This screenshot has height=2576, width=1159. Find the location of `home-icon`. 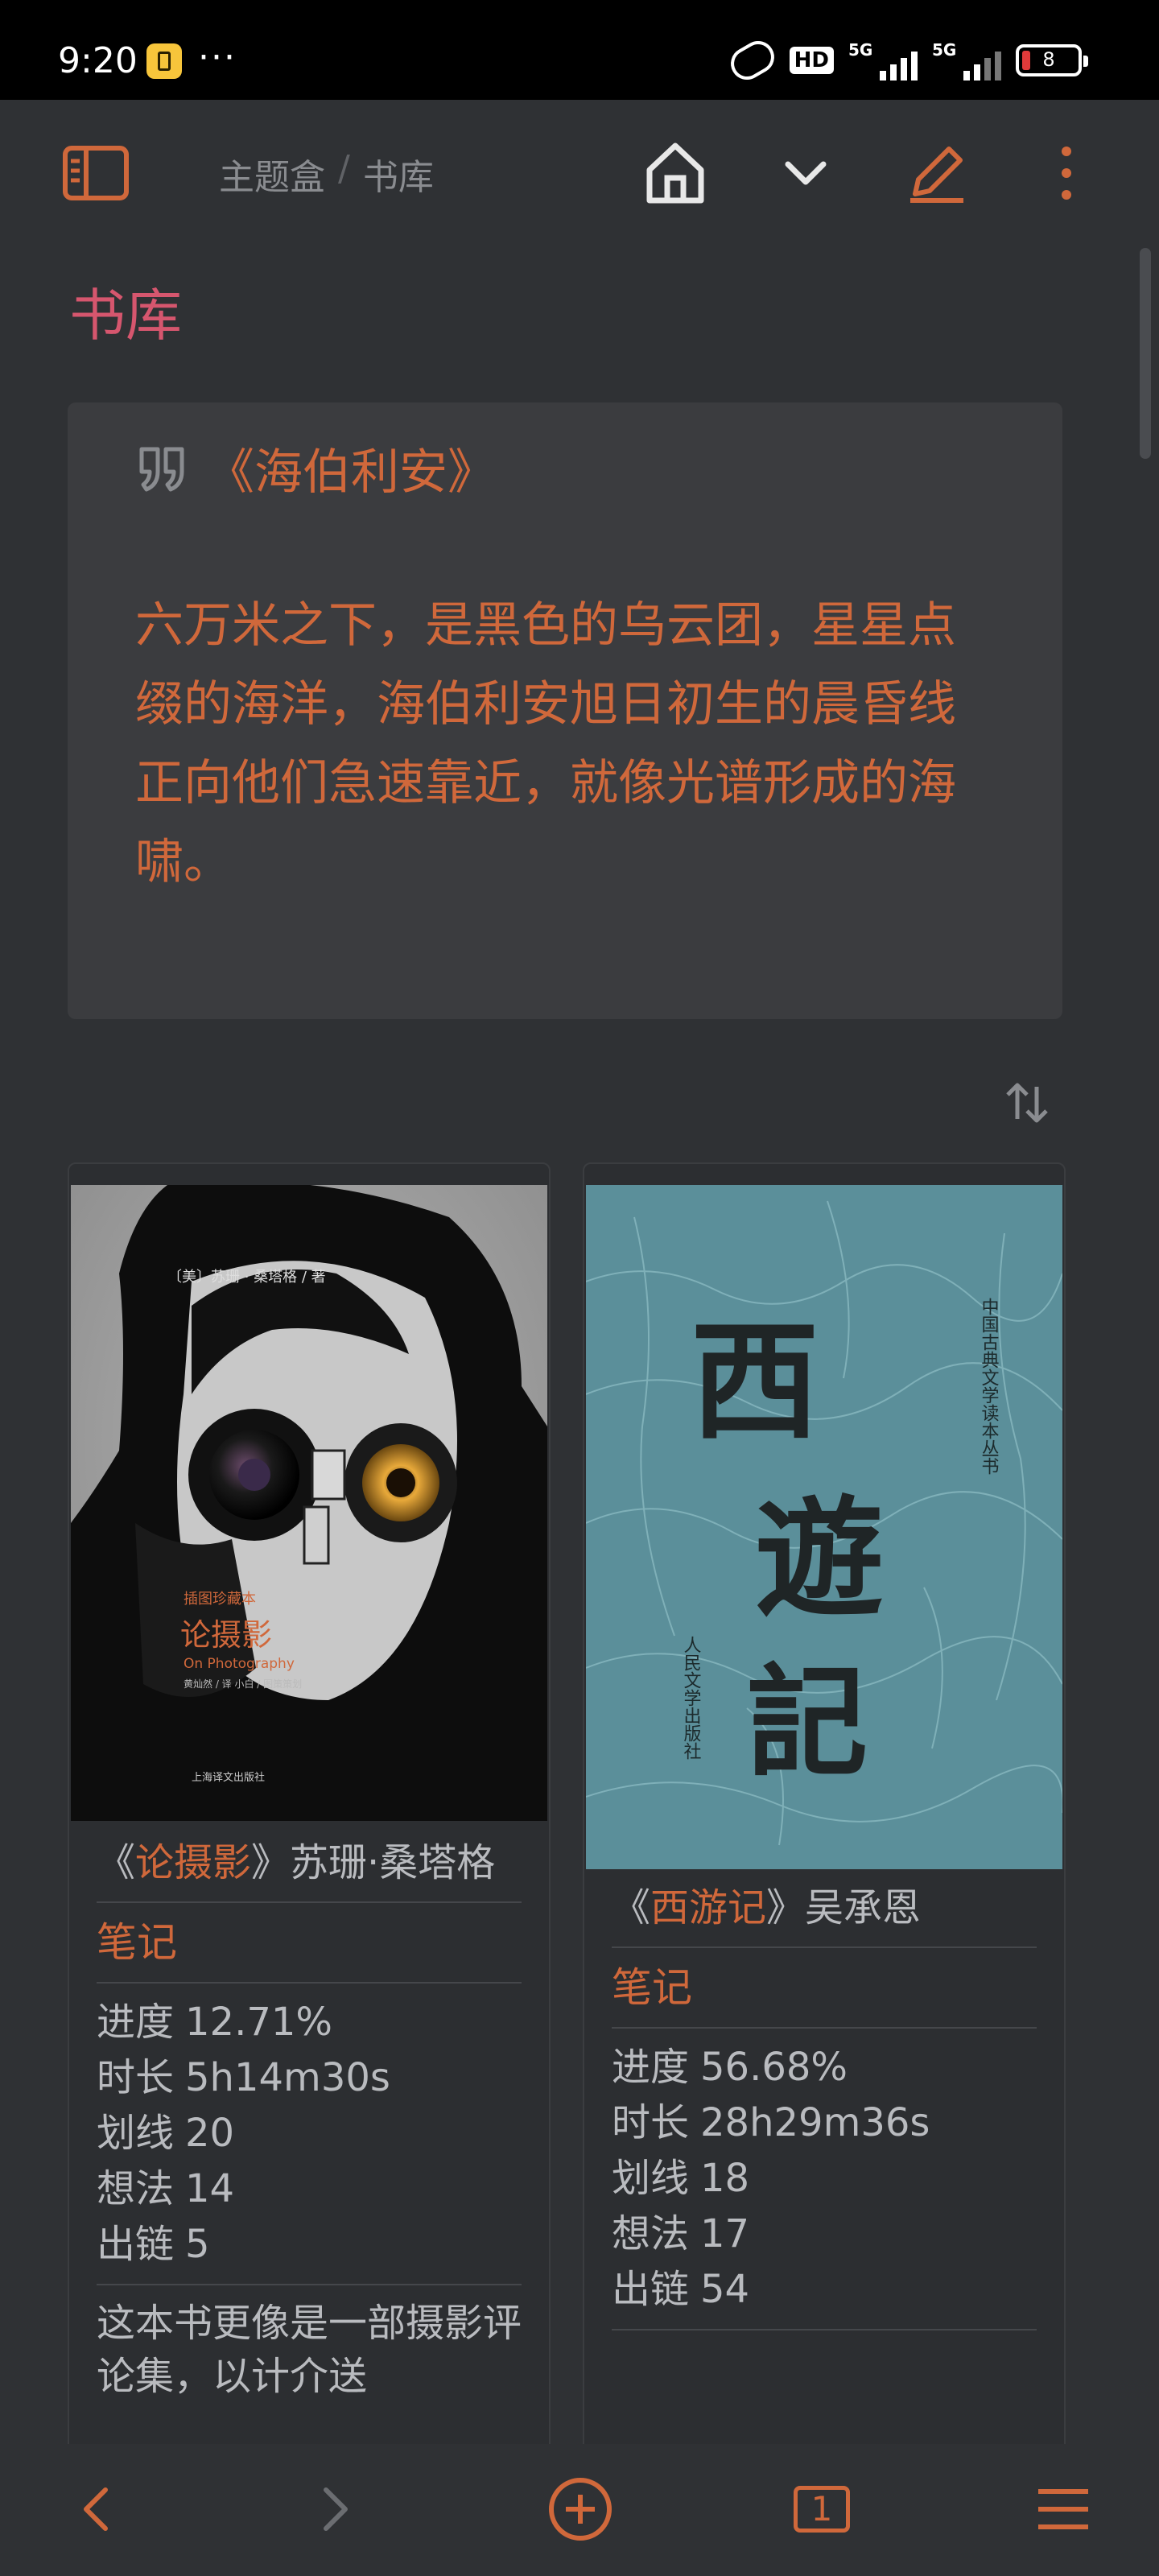

home-icon is located at coordinates (675, 173).